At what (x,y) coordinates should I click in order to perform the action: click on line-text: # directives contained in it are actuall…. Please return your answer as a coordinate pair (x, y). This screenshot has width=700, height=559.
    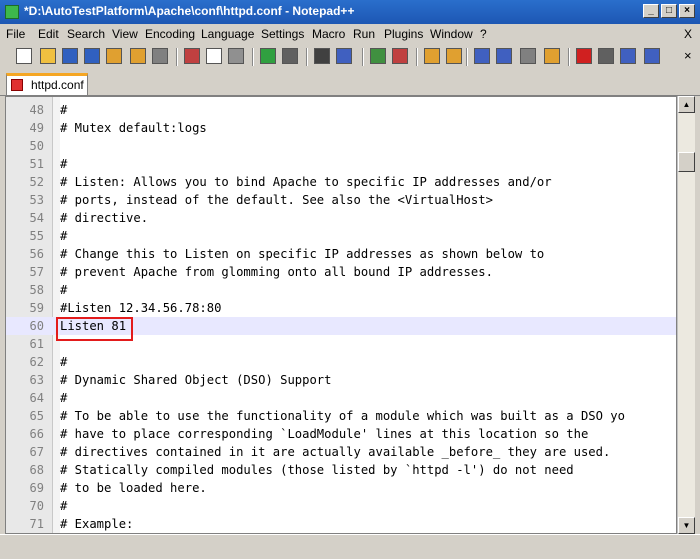
    Looking at the image, I should click on (335, 452).